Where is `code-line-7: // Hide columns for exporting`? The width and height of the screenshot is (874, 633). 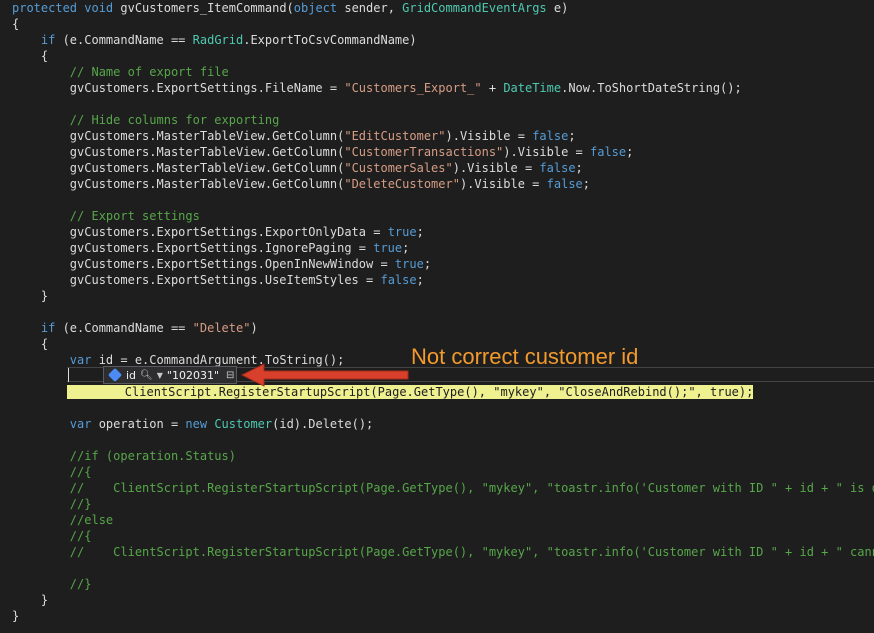 code-line-7: // Hide columns for exporting is located at coordinates (146, 120).